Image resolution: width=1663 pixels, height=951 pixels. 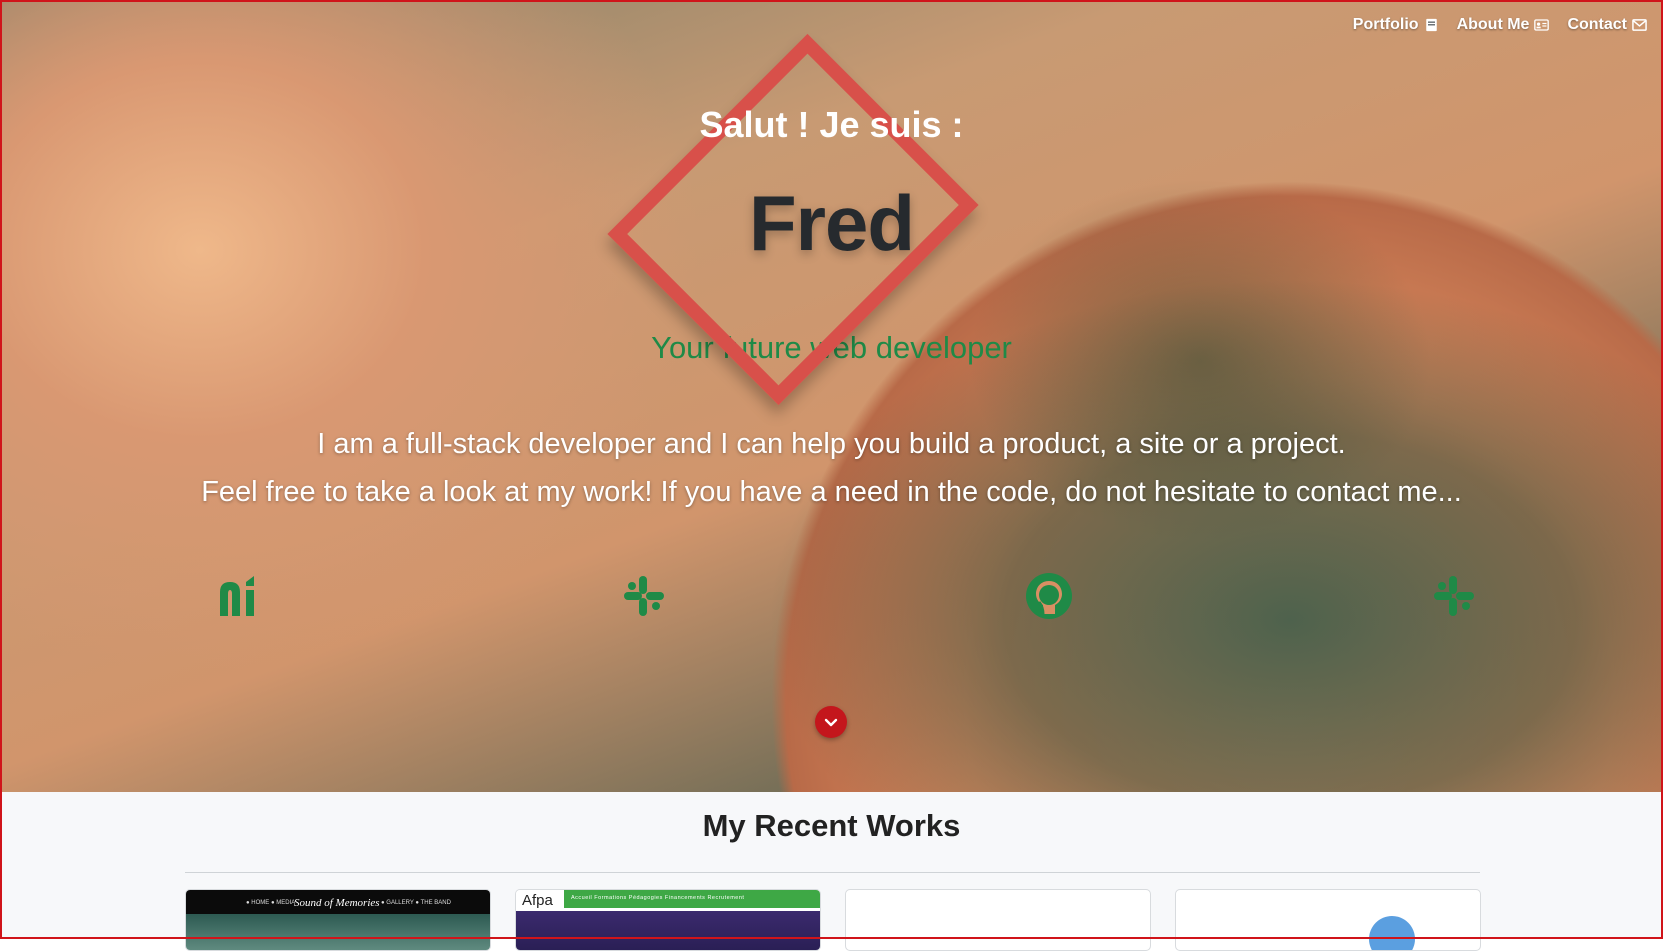 What do you see at coordinates (1385, 24) in the screenshot?
I see `nav-portfolio-label: Portfolio` at bounding box center [1385, 24].